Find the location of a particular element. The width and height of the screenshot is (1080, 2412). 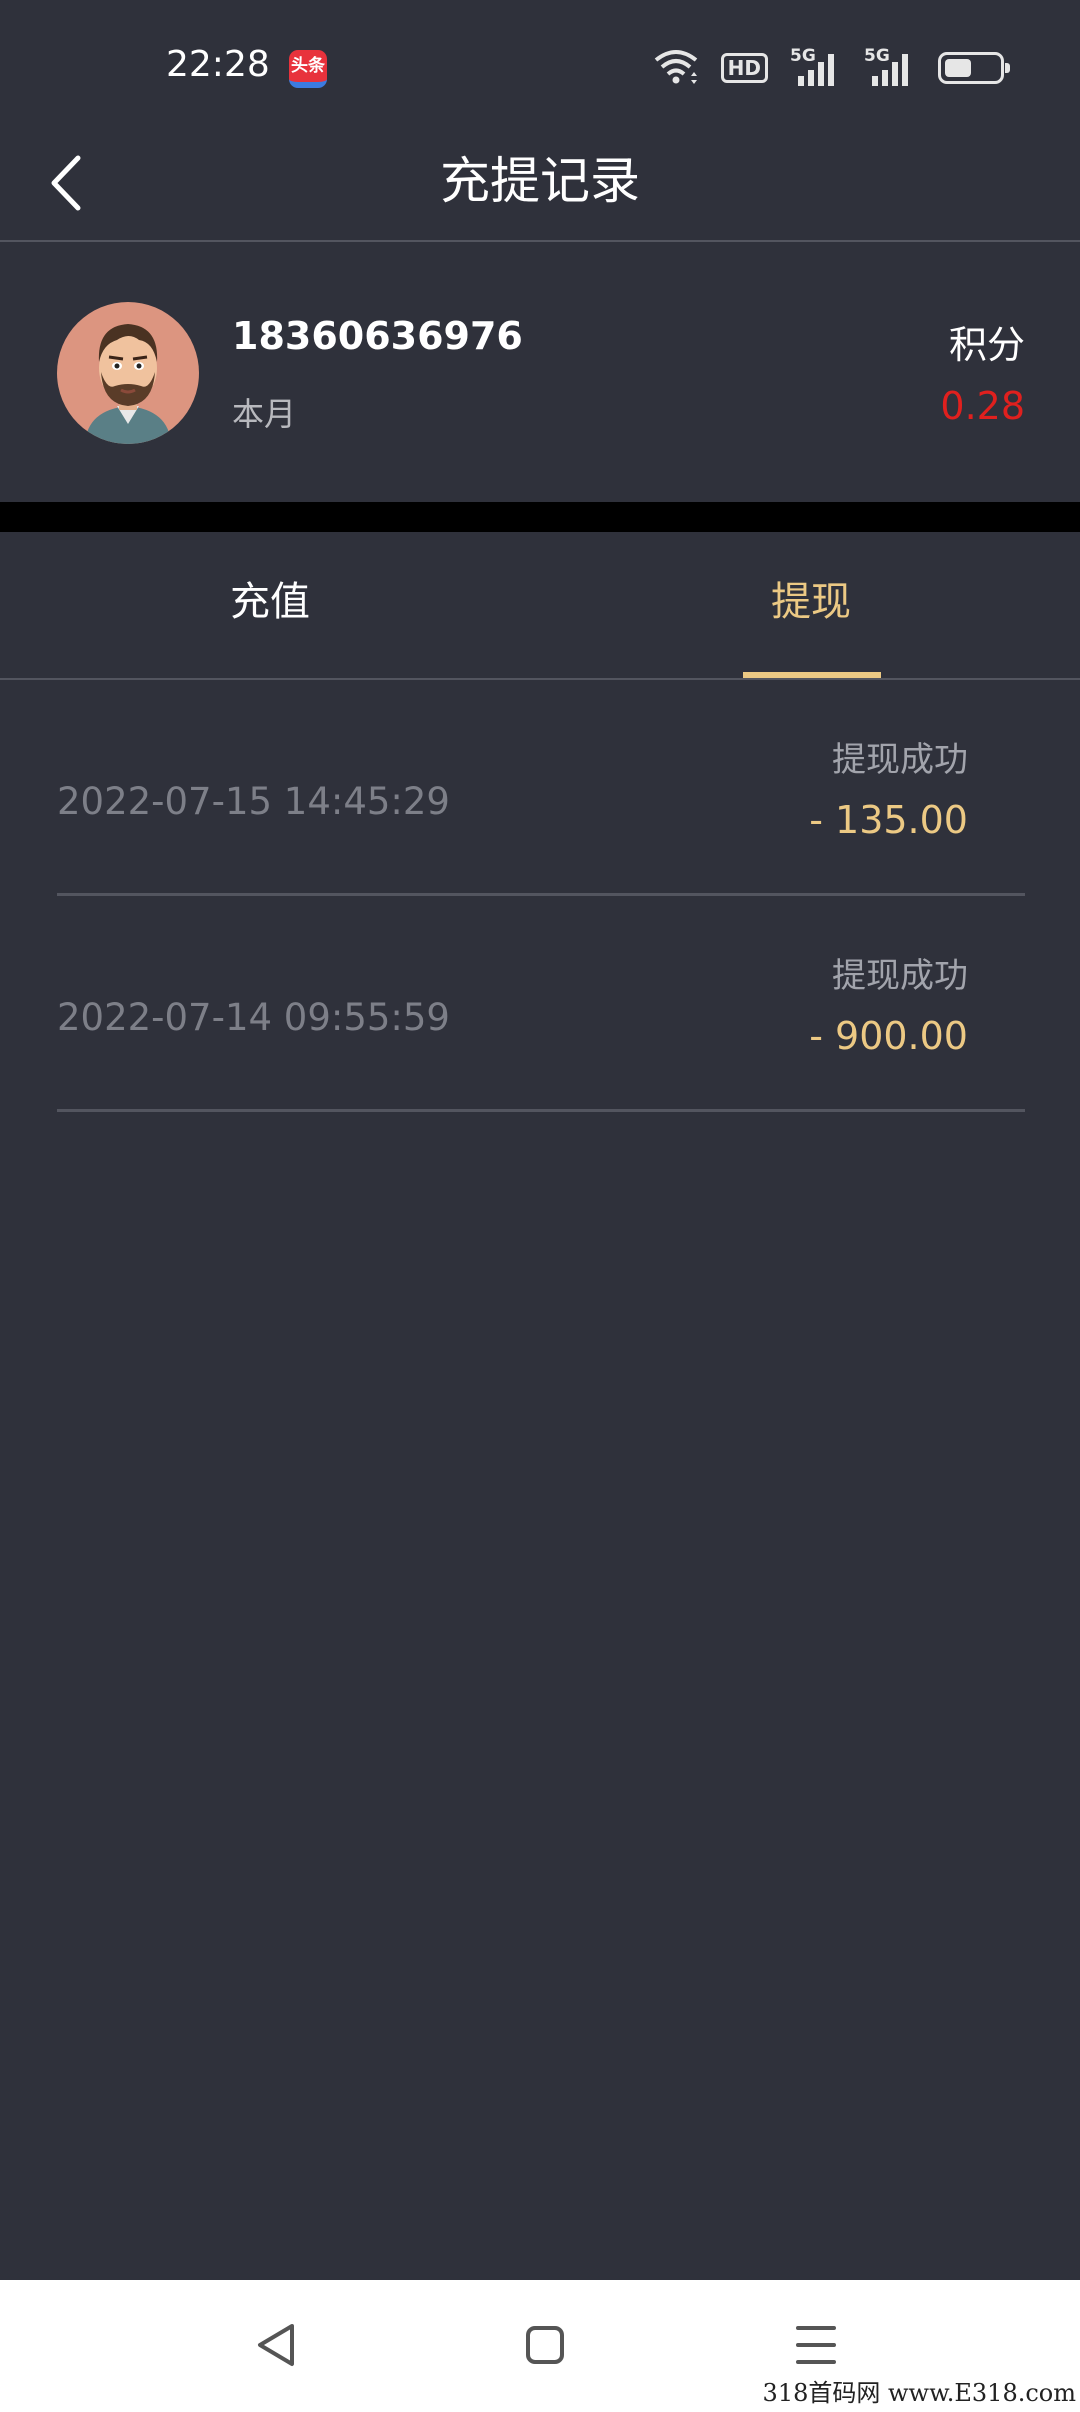

list-item: 2022-07-15 14:45:29 提现成功 - 135.00 is located at coordinates (541, 788).